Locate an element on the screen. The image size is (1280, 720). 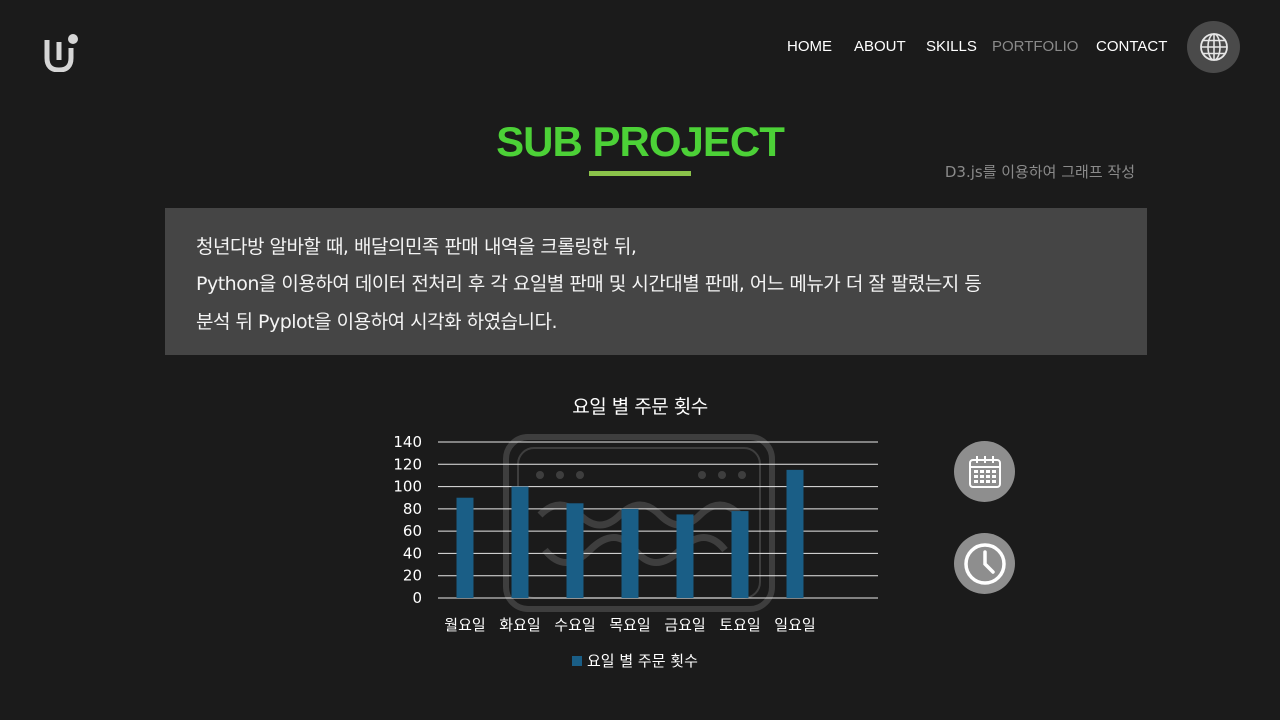
y-tick-label: 120 is located at coordinates (407, 464).